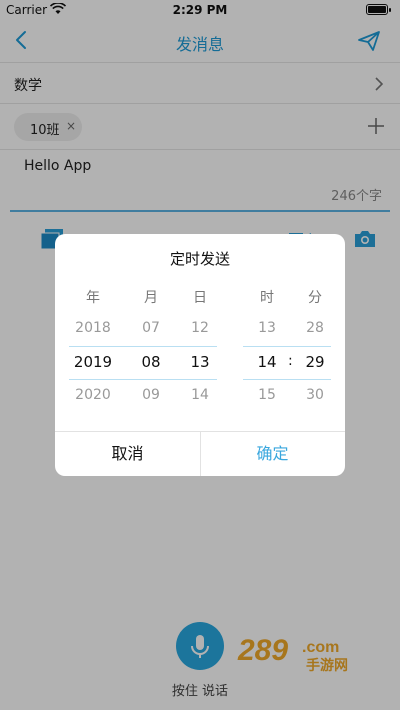 This screenshot has width=400, height=710. Describe the element at coordinates (272, 453) in the screenshot. I see `confirm-button: 确定` at that location.